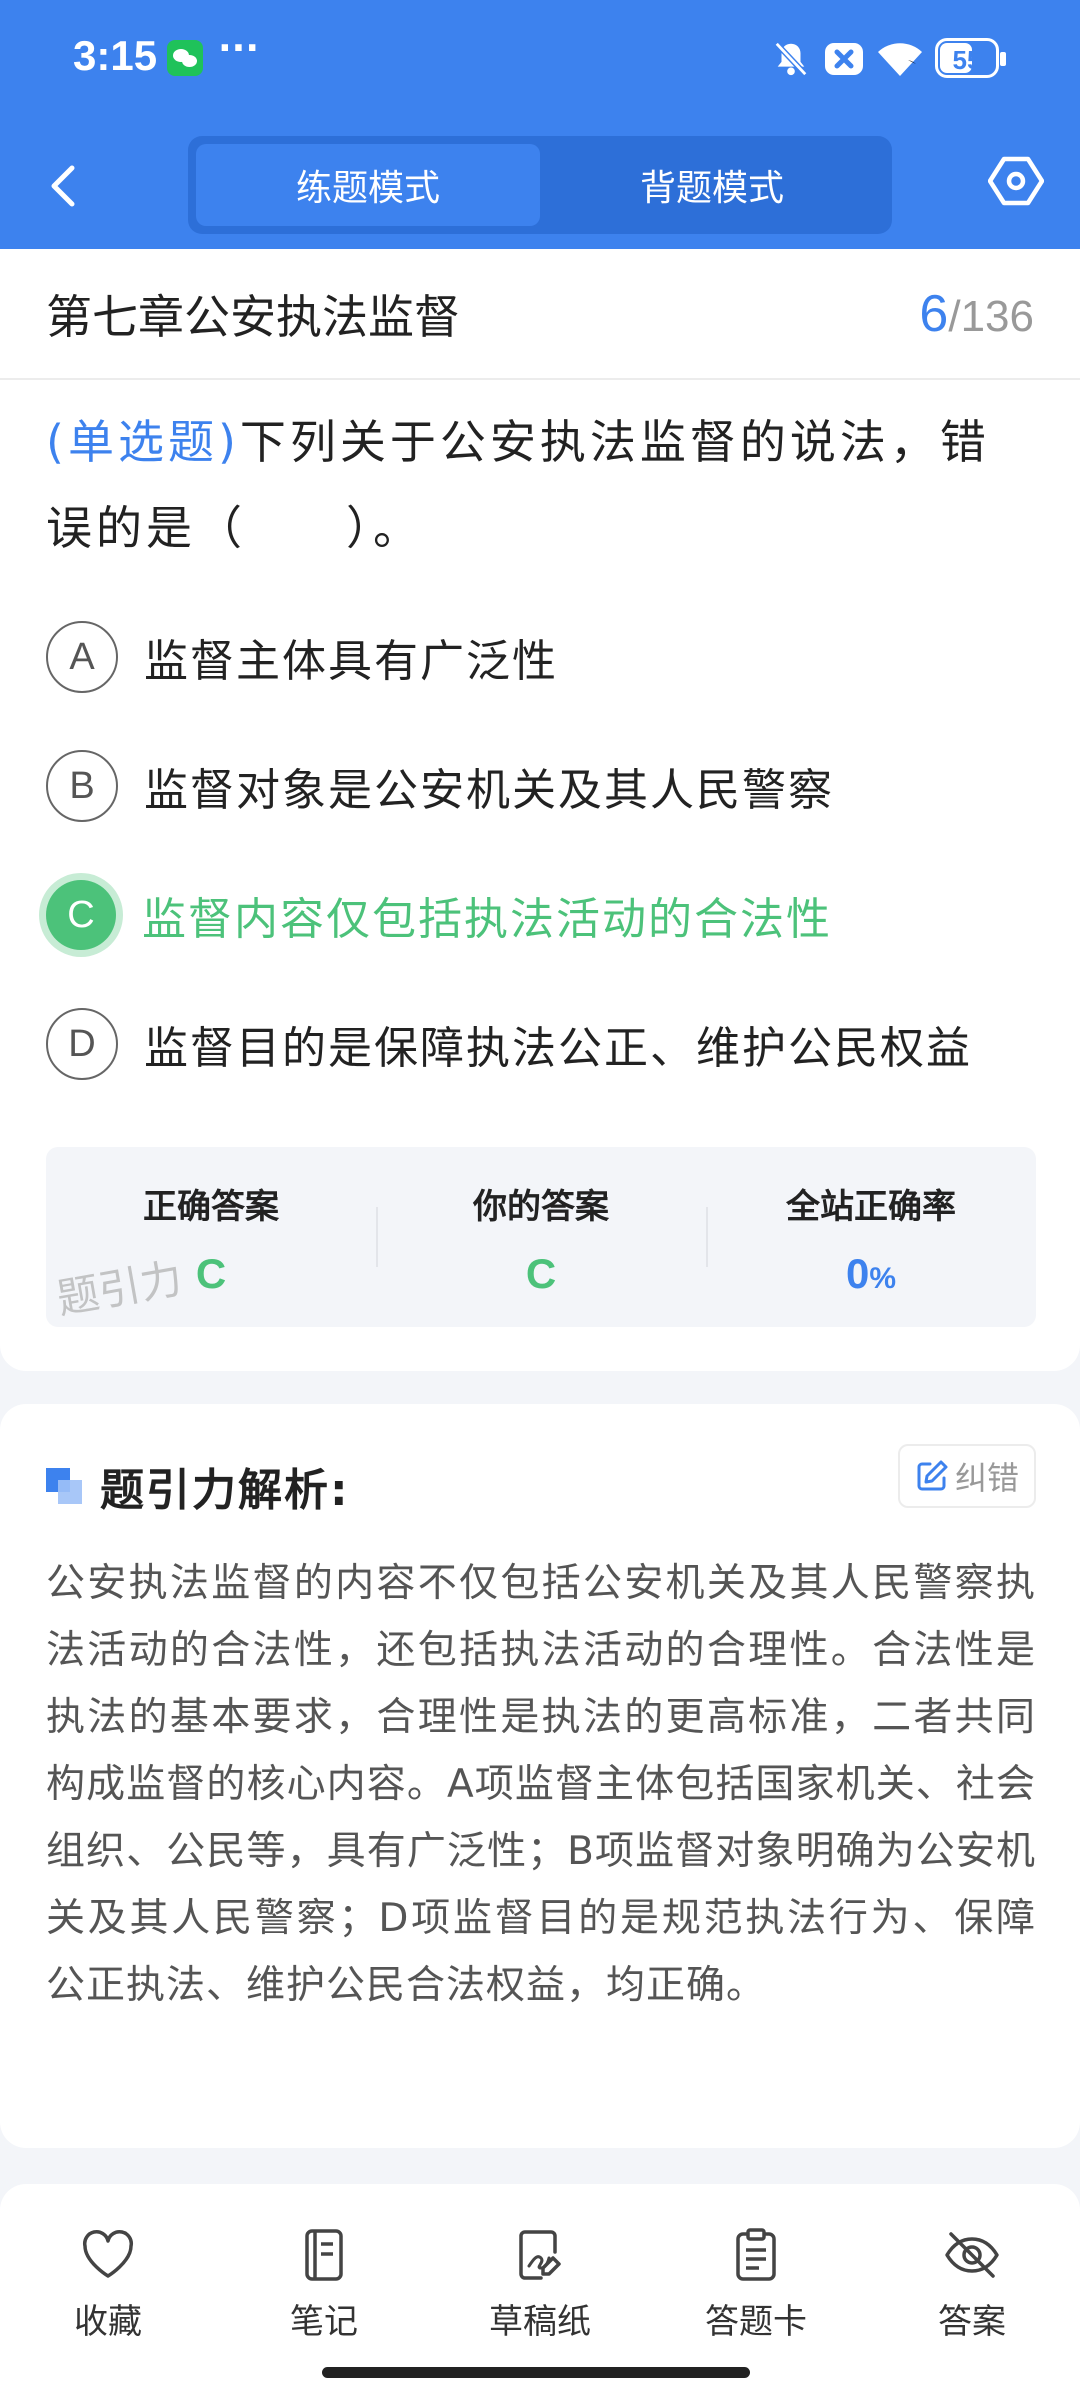  I want to click on chapter-row: 第七章公安执法监督 6/136, so click(540, 314).